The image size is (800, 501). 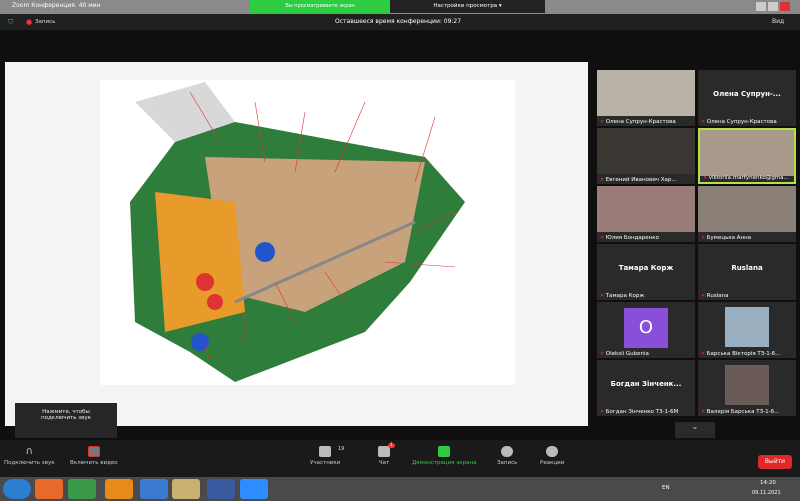 What do you see at coordinates (384, 451) in the screenshot?
I see `chat-icon` at bounding box center [384, 451].